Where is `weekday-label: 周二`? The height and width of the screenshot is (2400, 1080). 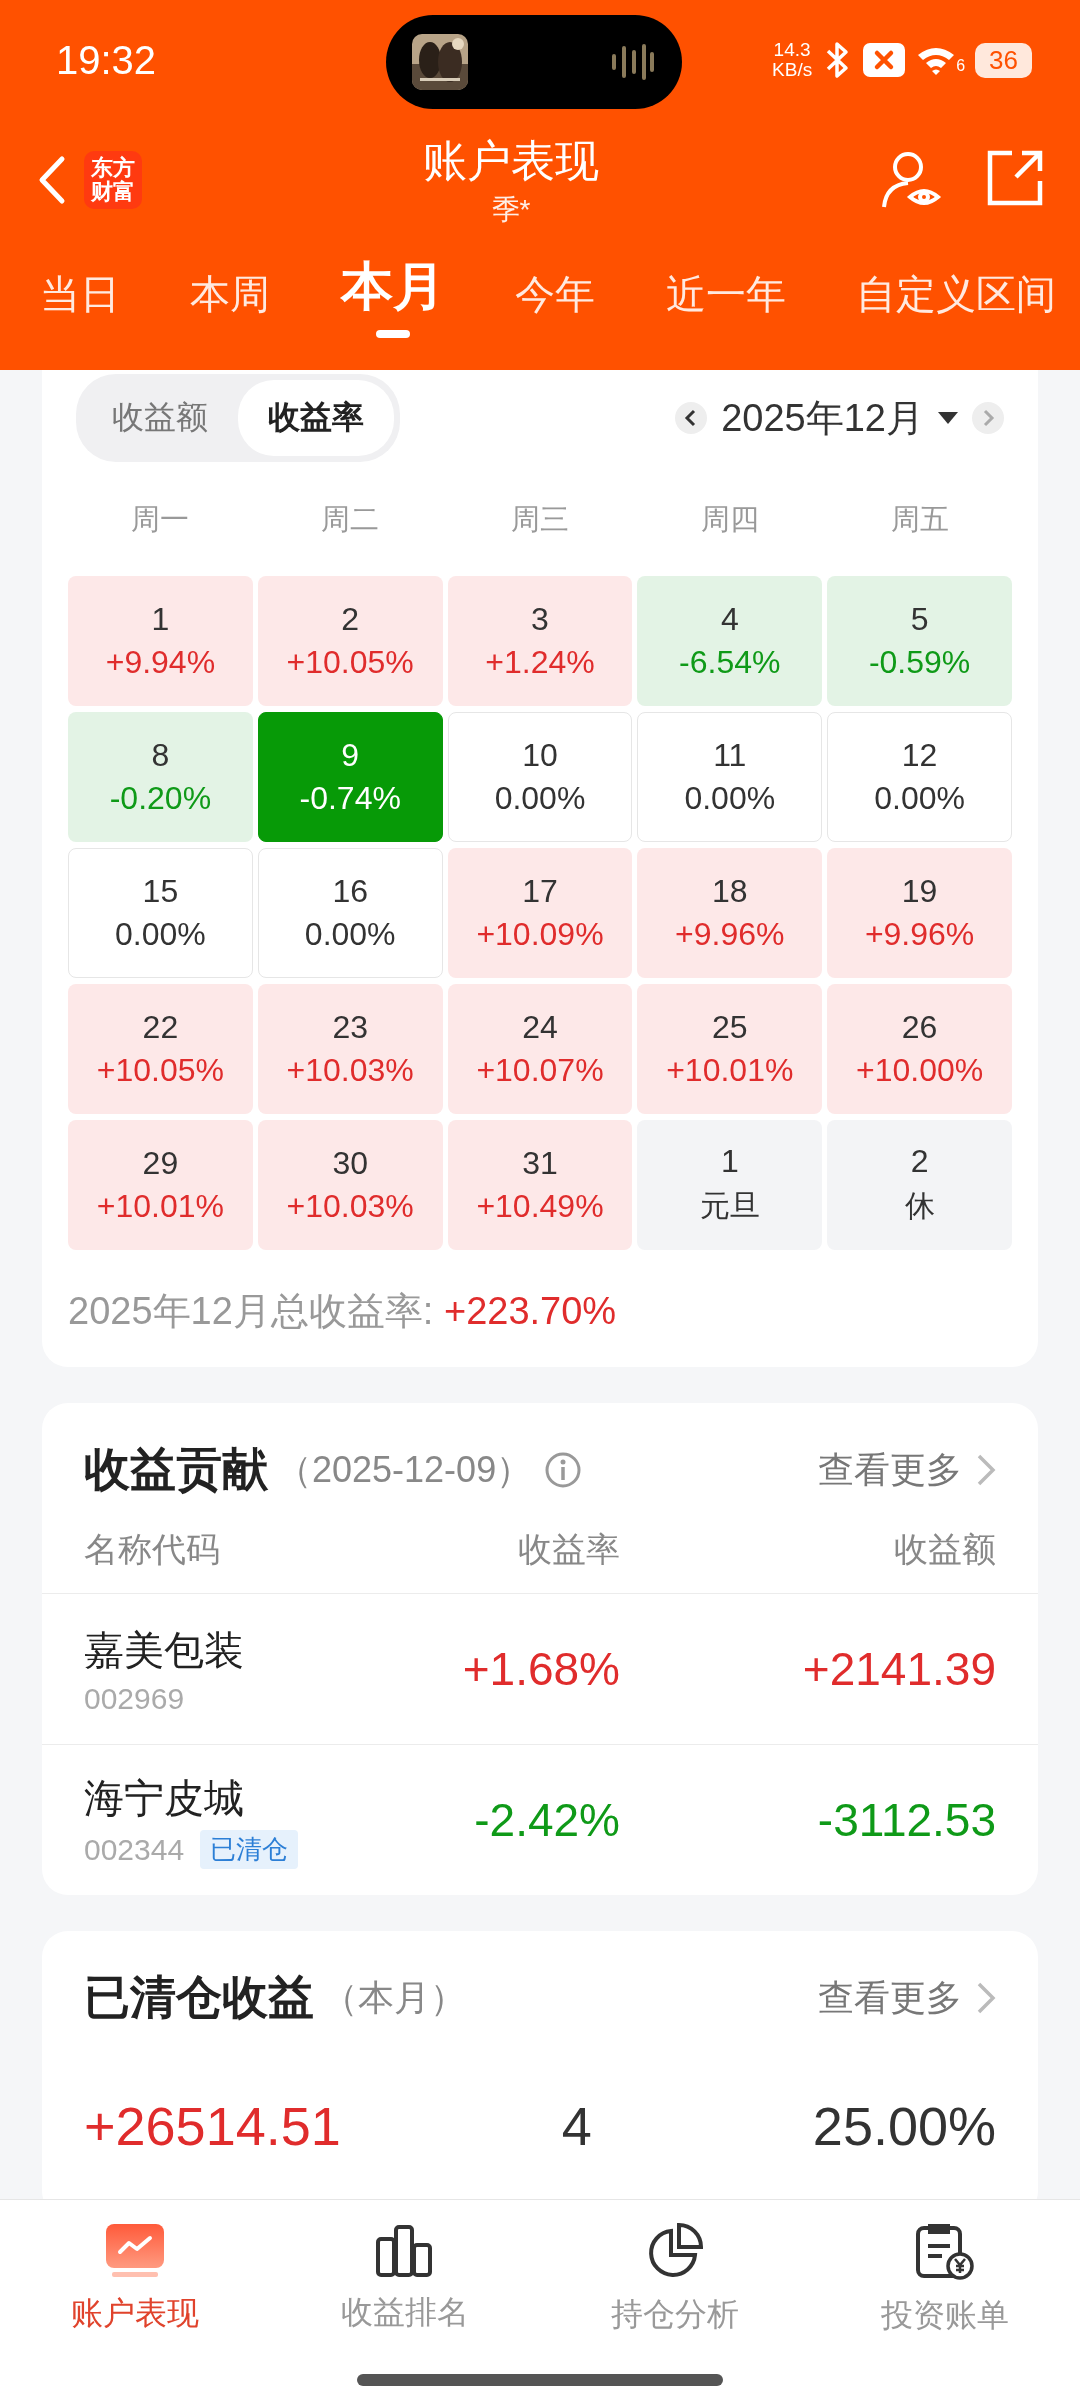 weekday-label: 周二 is located at coordinates (350, 519).